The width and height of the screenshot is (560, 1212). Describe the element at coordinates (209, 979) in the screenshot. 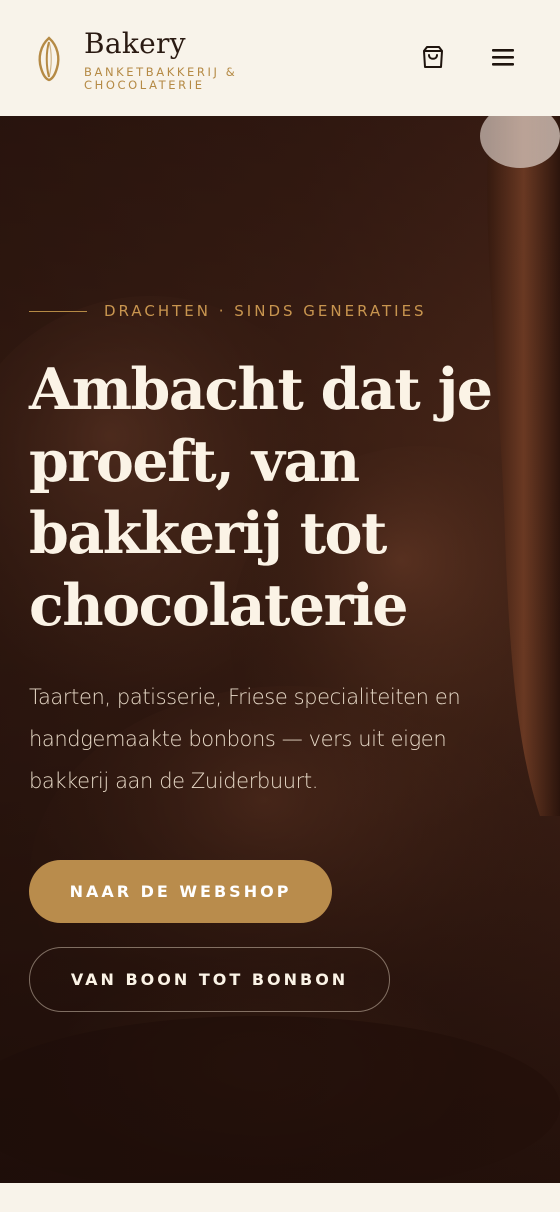

I see `bean-to-bonbon-button: VAN BOON TOT BONBON` at that location.